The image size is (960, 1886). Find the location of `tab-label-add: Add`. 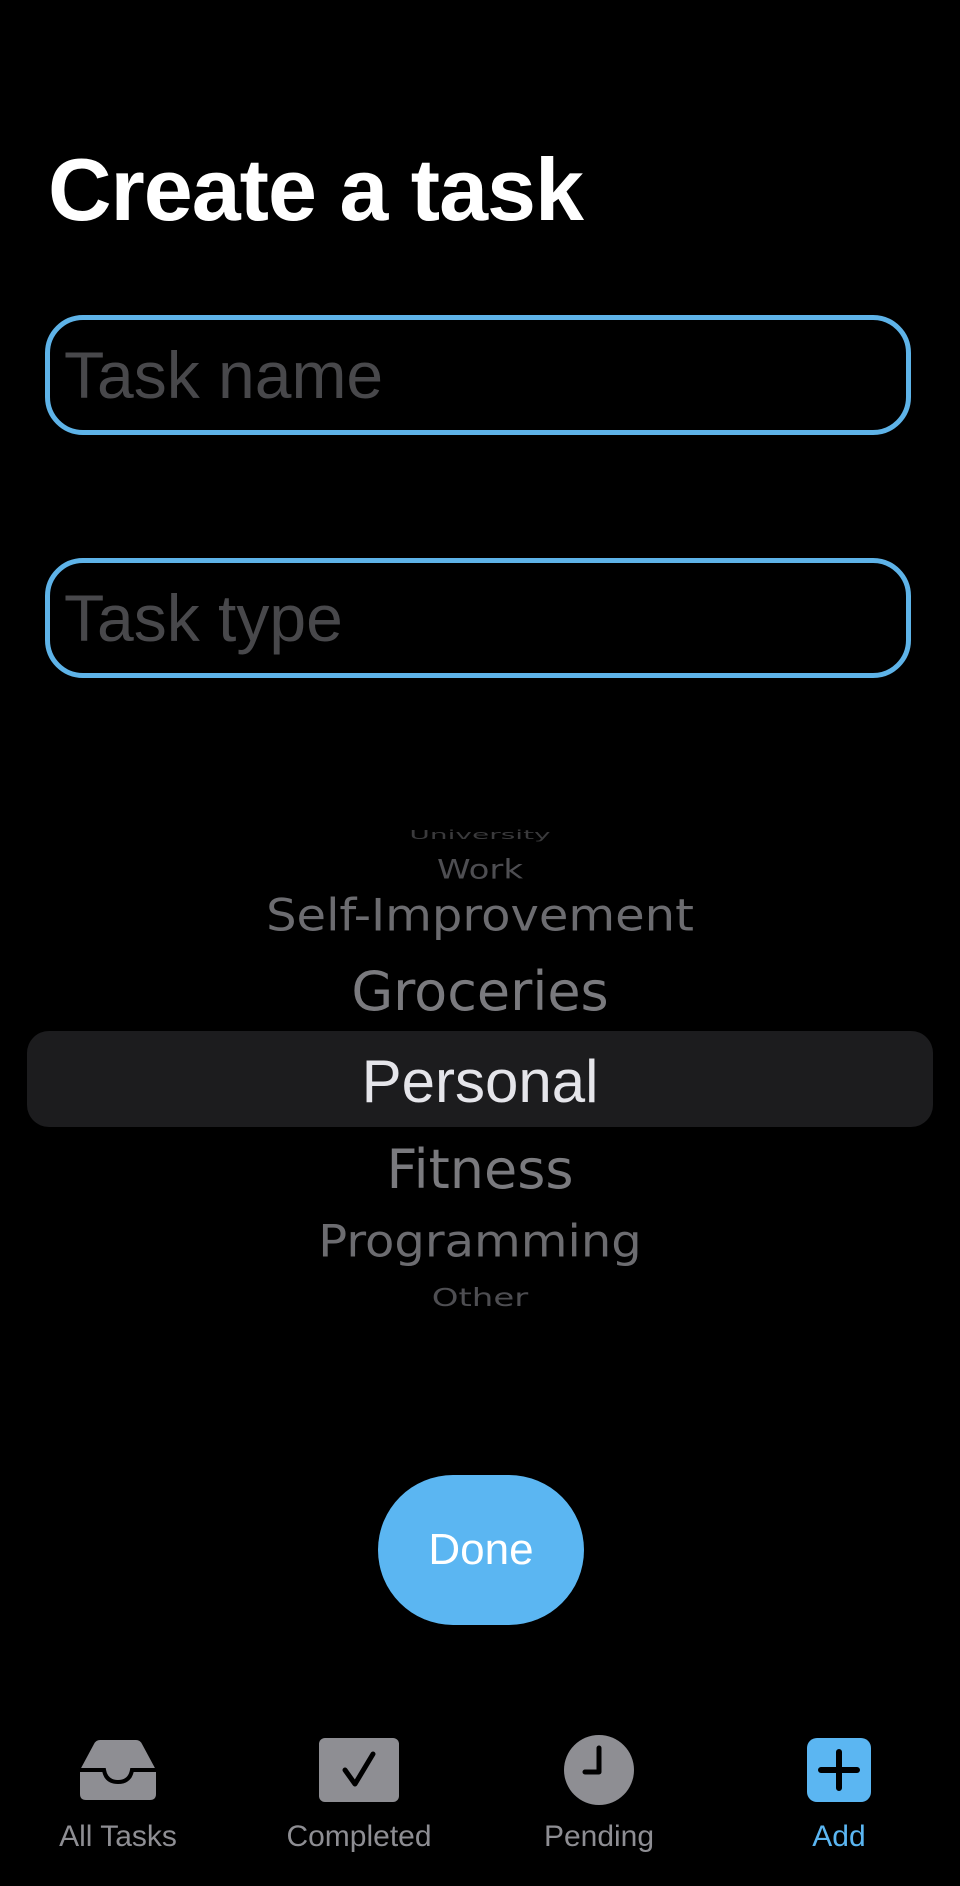

tab-label-add: Add is located at coordinates (839, 1836).